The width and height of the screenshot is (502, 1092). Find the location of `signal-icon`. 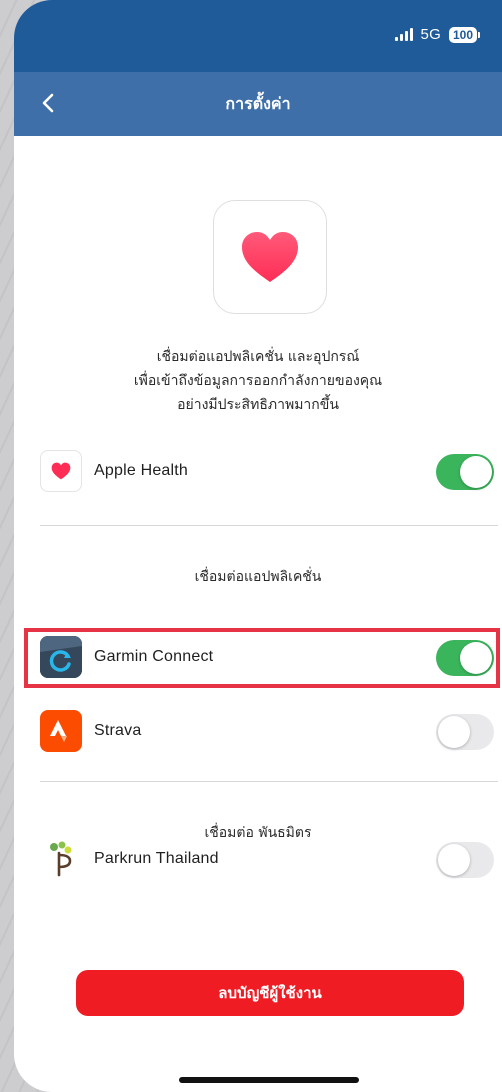

signal-icon is located at coordinates (403, 34).